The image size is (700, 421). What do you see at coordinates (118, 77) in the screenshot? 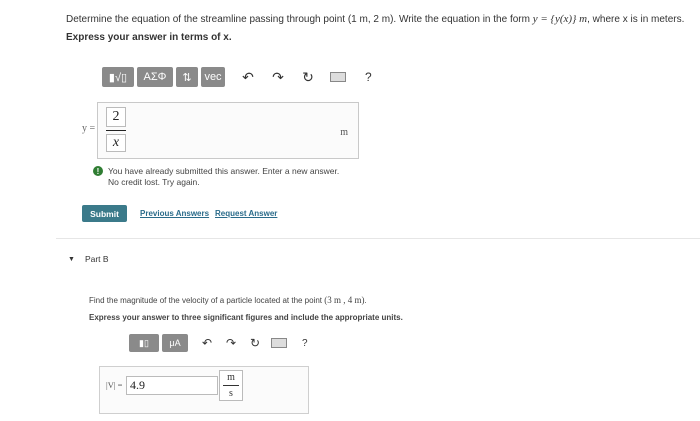
I see `template-button: ▮√▯` at bounding box center [118, 77].